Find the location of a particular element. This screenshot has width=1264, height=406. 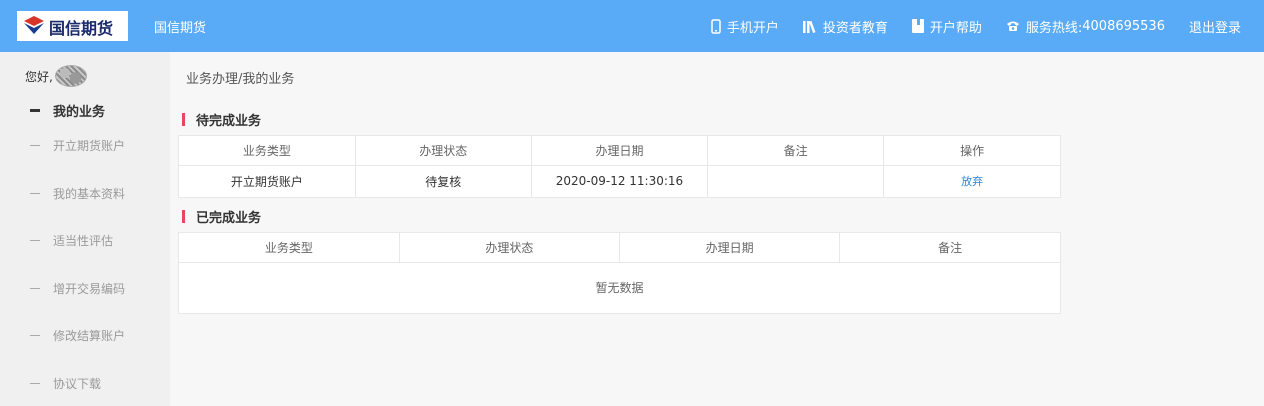

sidebar-item-modify-settlement-account: 修改结算账户 is located at coordinates (85, 336).